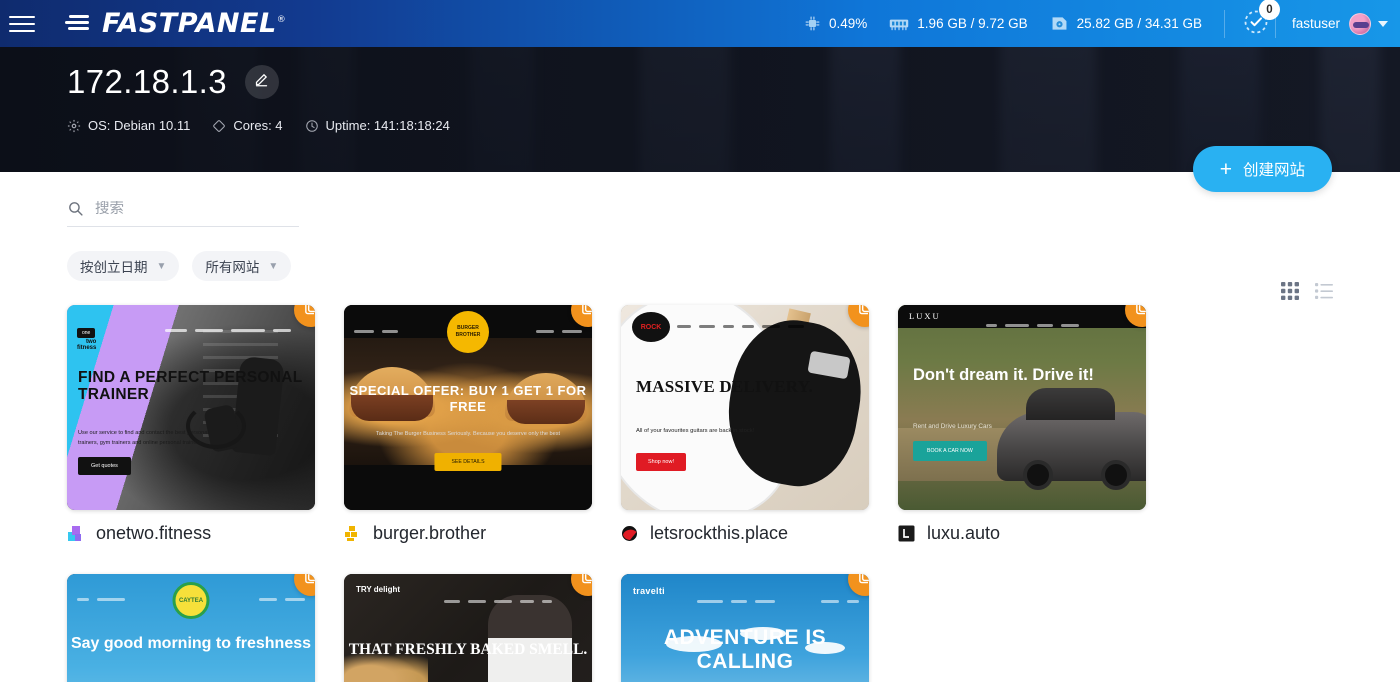 The image size is (1400, 682). I want to click on site-name: luxu.auto, so click(963, 533).